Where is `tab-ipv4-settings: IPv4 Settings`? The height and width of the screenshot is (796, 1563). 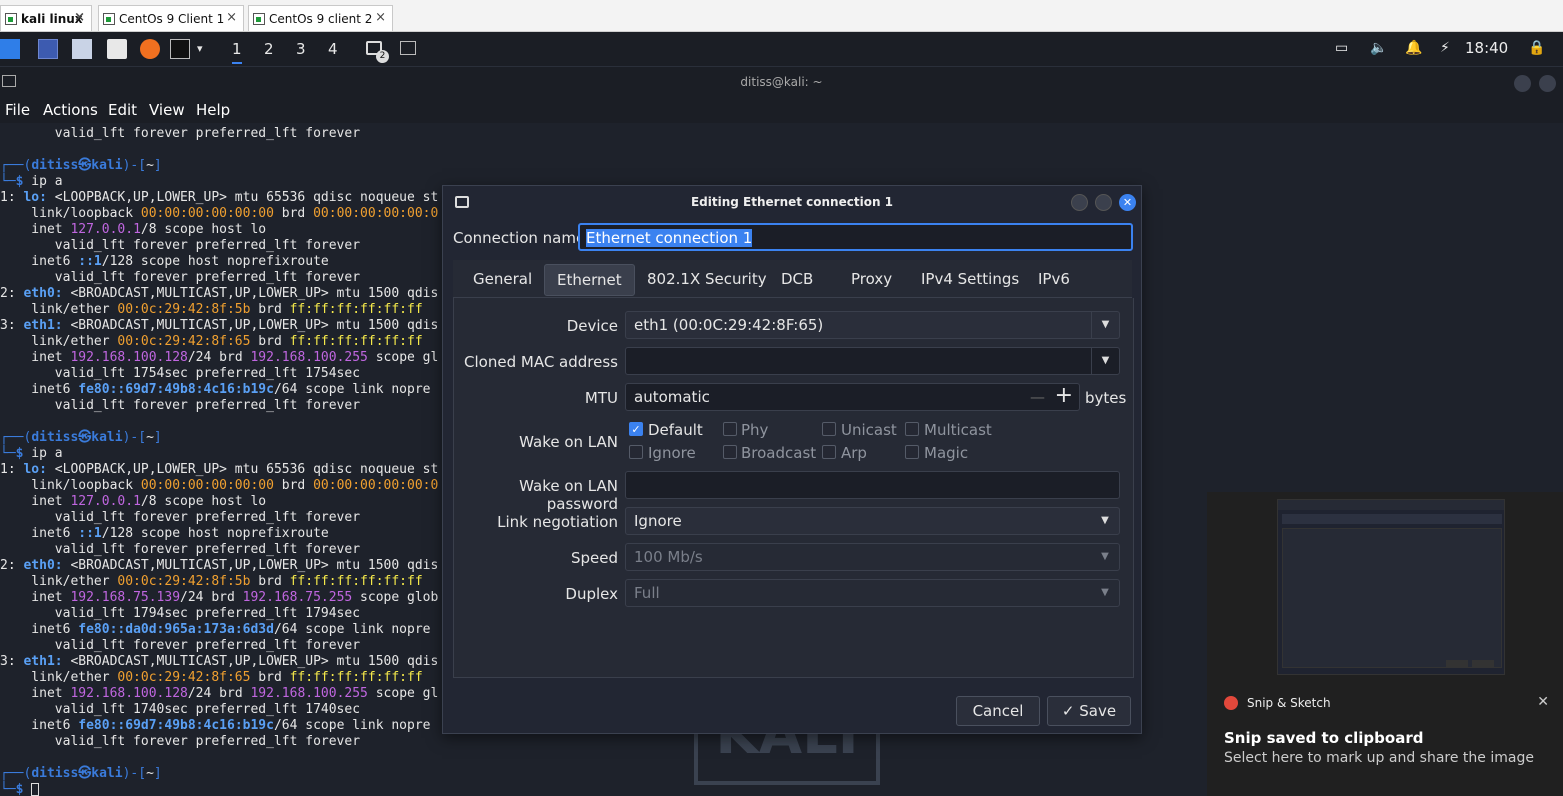 tab-ipv4-settings: IPv4 Settings is located at coordinates (970, 280).